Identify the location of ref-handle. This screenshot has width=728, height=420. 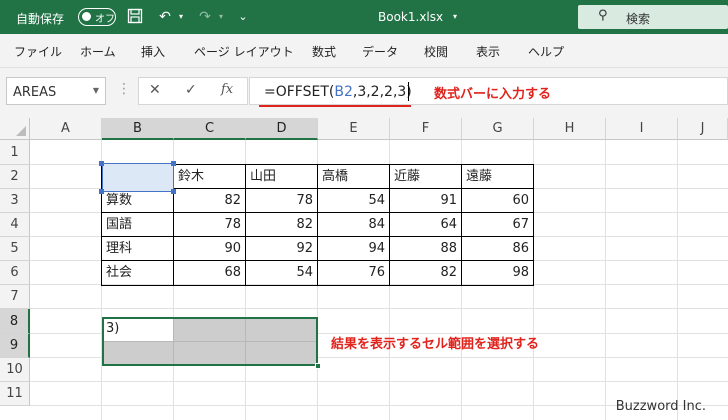
(101, 163).